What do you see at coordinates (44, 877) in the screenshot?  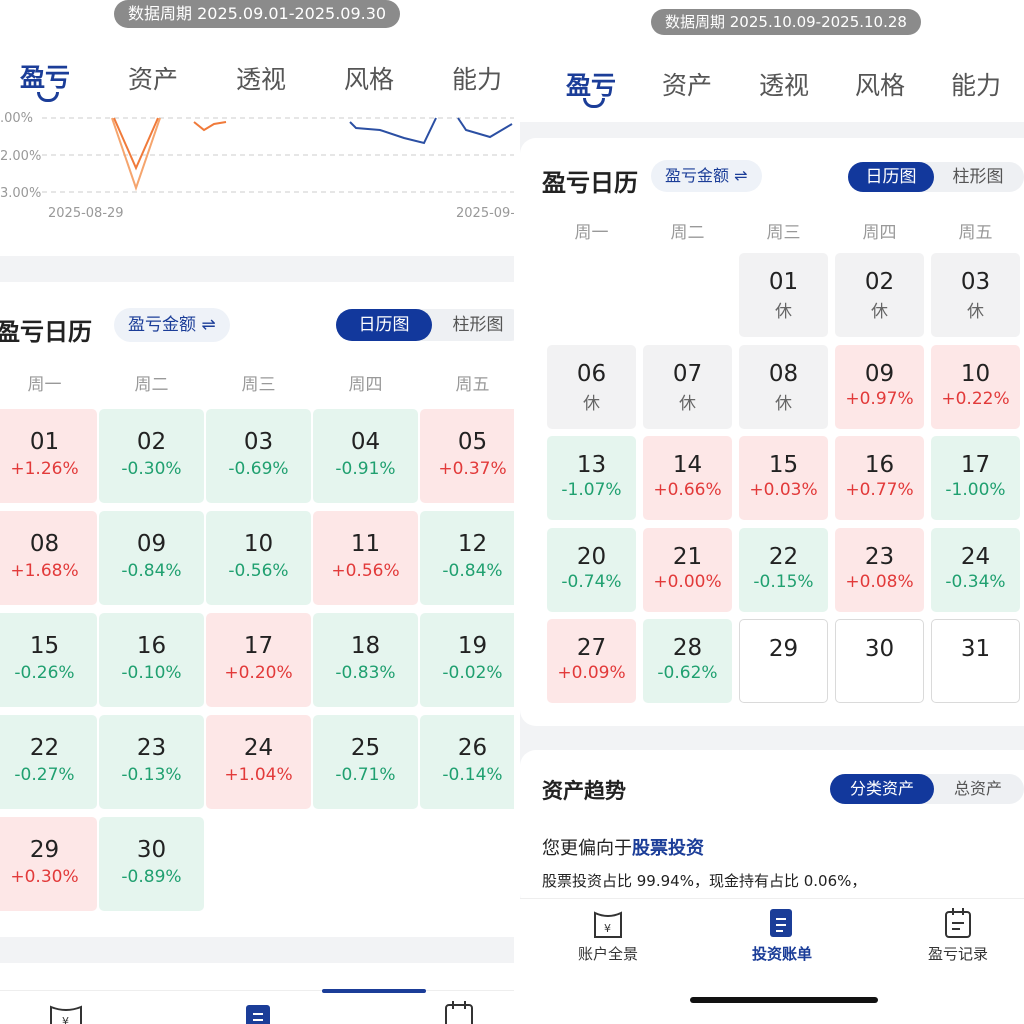 I see `day-return-value: +0.30%` at bounding box center [44, 877].